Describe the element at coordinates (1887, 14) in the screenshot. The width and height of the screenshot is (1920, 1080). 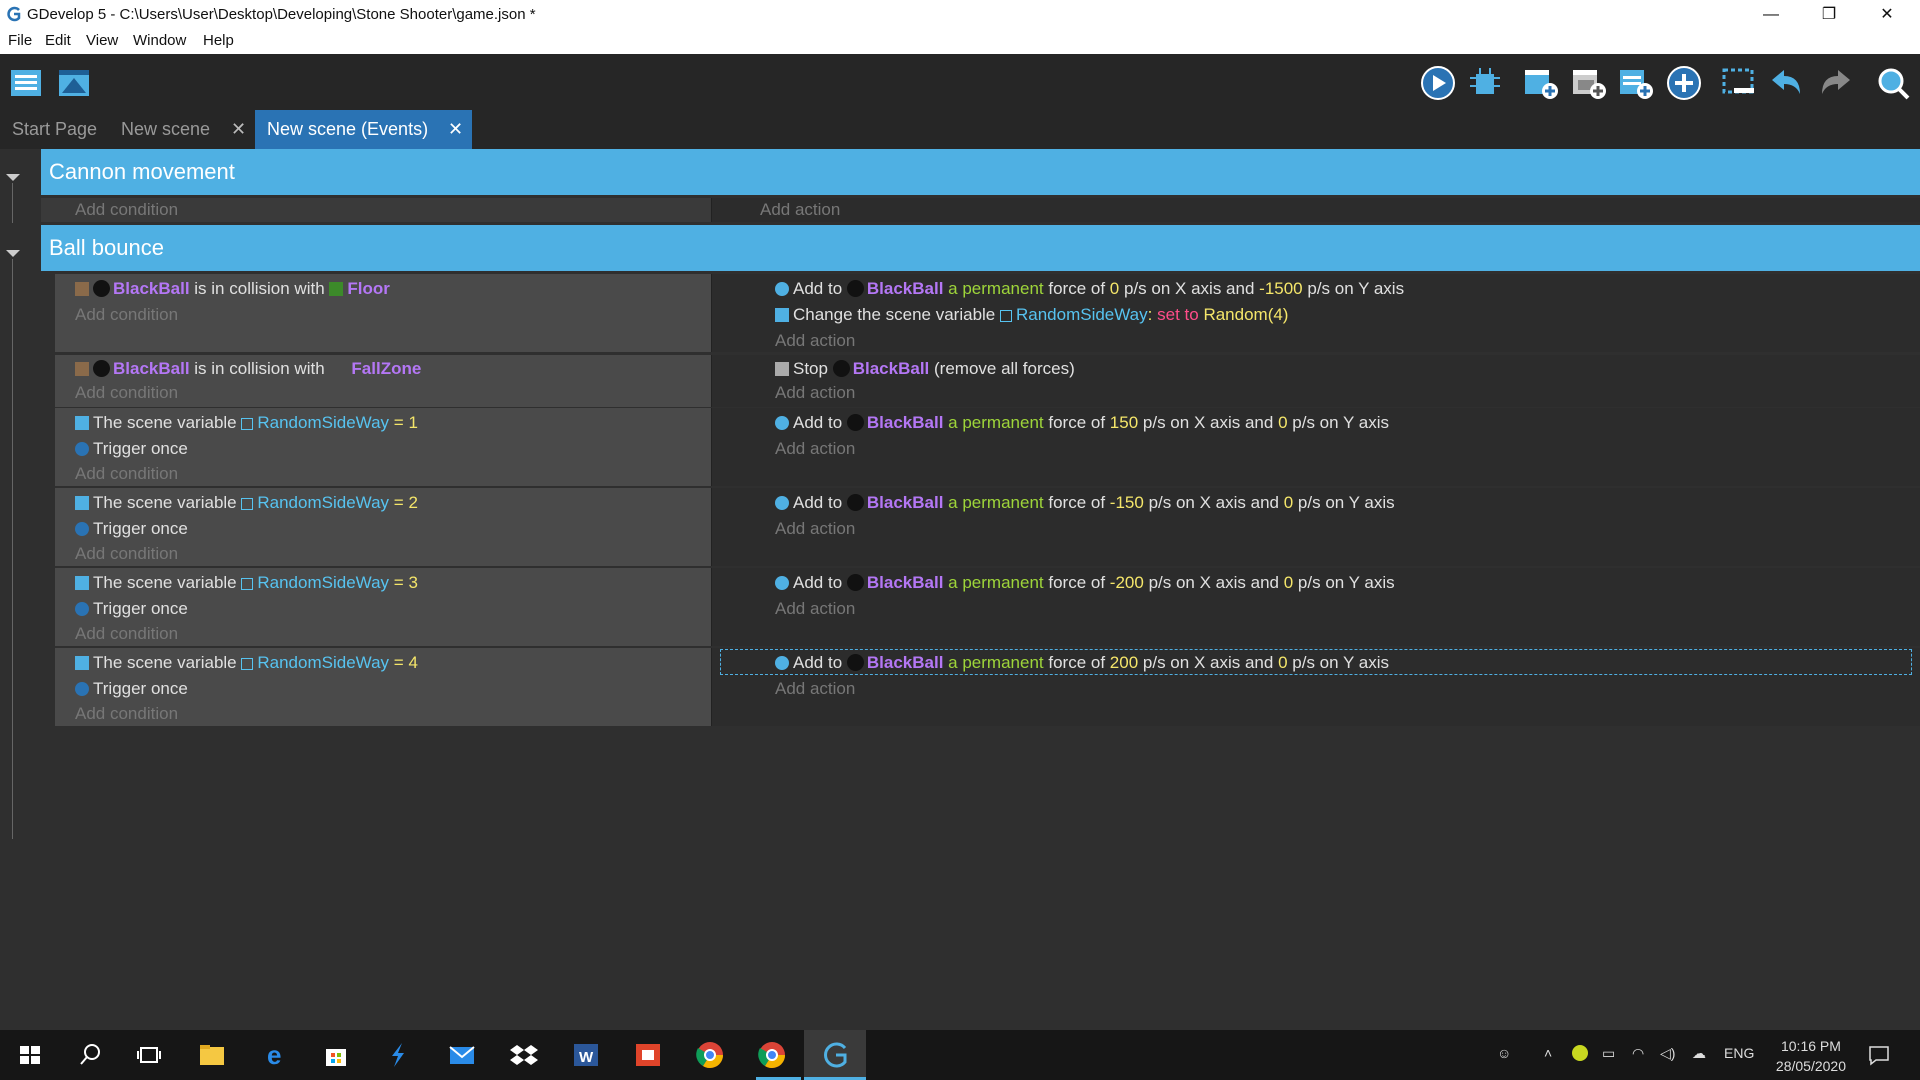
I see `close-window-button: ✕` at that location.